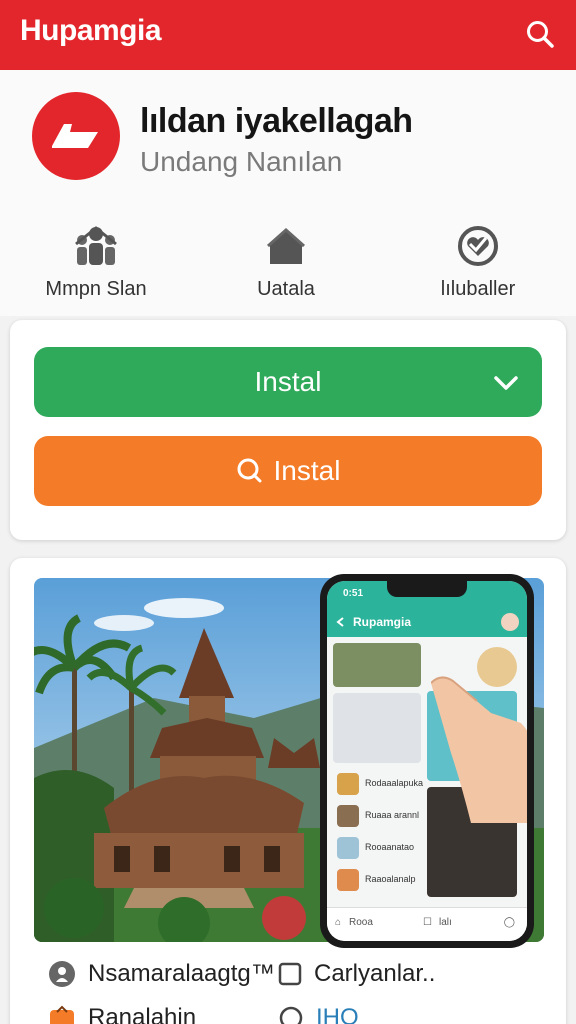 The image size is (576, 1024). What do you see at coordinates (288, 35) in the screenshot?
I see `top-app-bar: Hupamgia` at bounding box center [288, 35].